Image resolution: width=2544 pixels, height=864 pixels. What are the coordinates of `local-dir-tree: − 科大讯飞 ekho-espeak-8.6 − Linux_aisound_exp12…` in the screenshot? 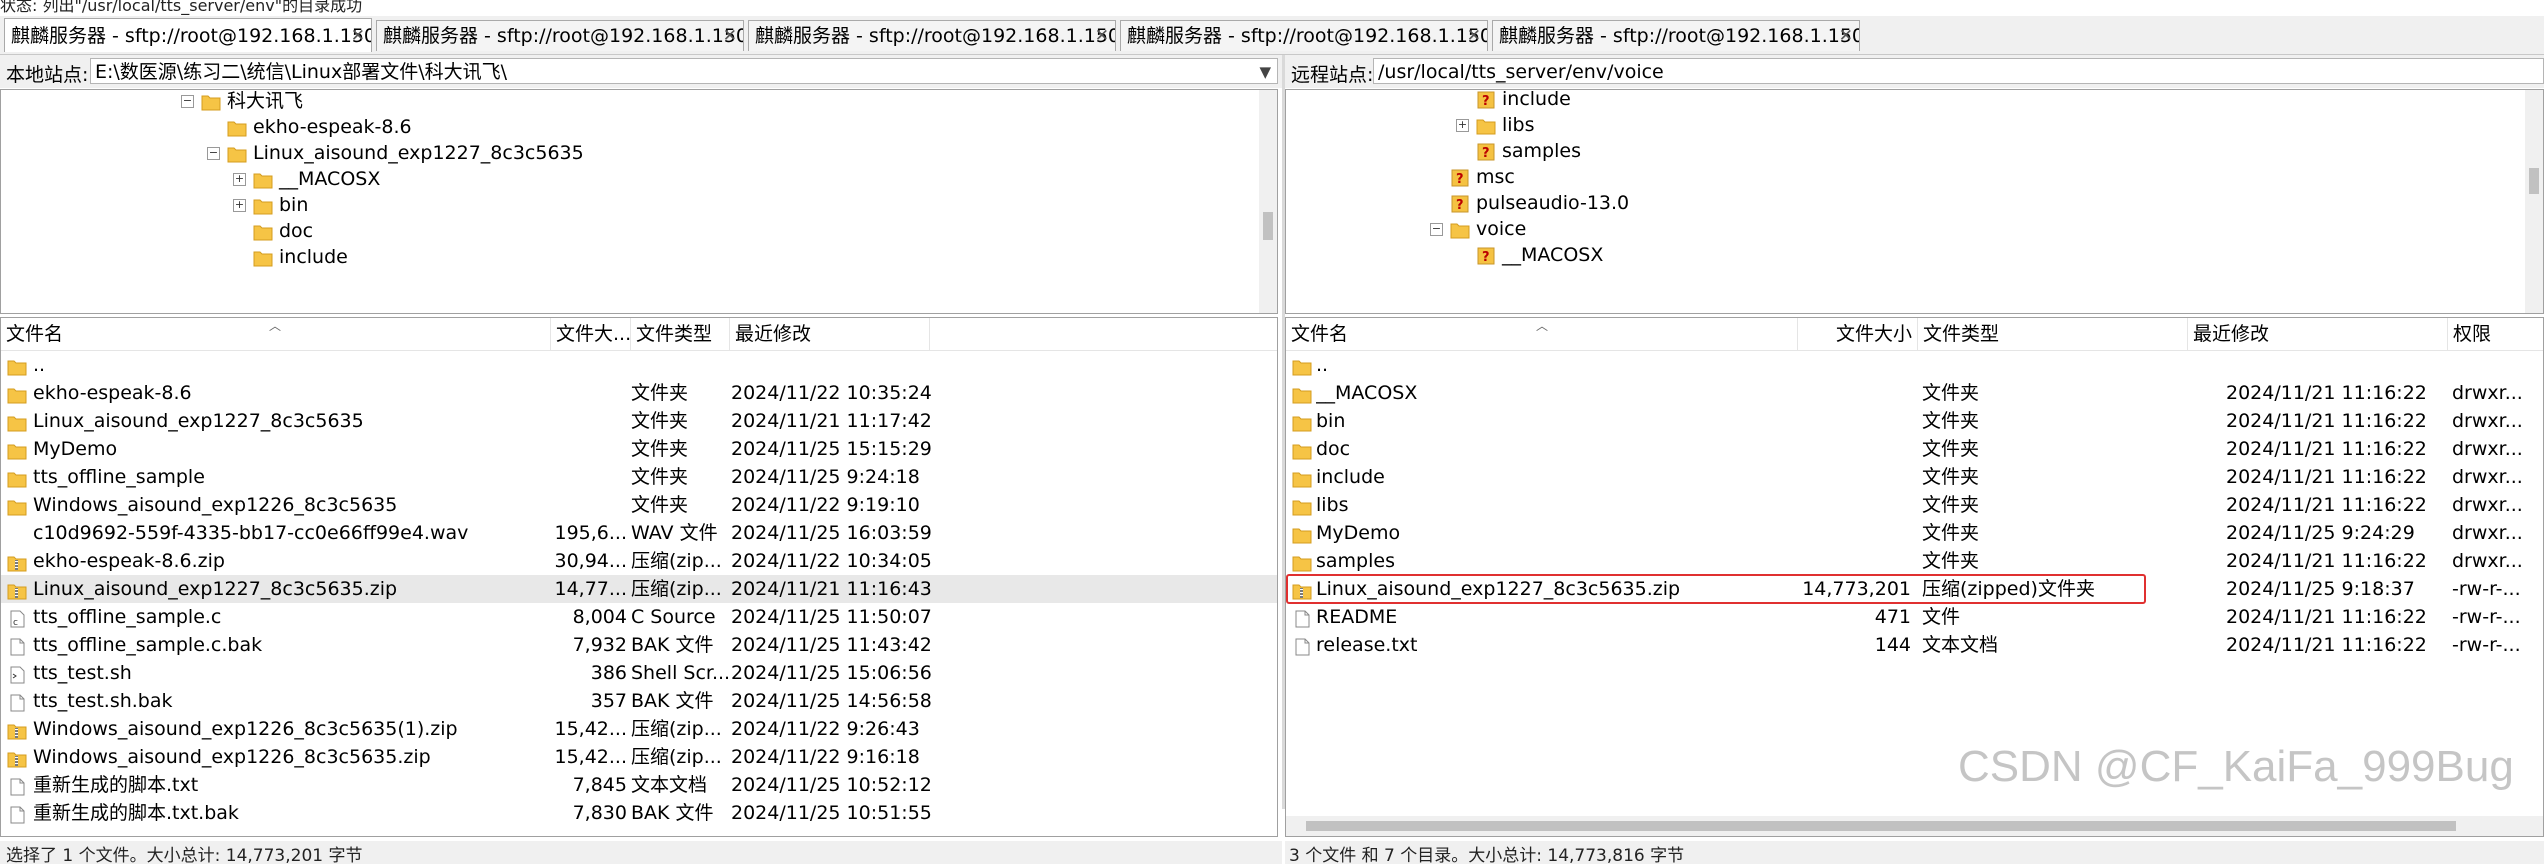 It's located at (639, 201).